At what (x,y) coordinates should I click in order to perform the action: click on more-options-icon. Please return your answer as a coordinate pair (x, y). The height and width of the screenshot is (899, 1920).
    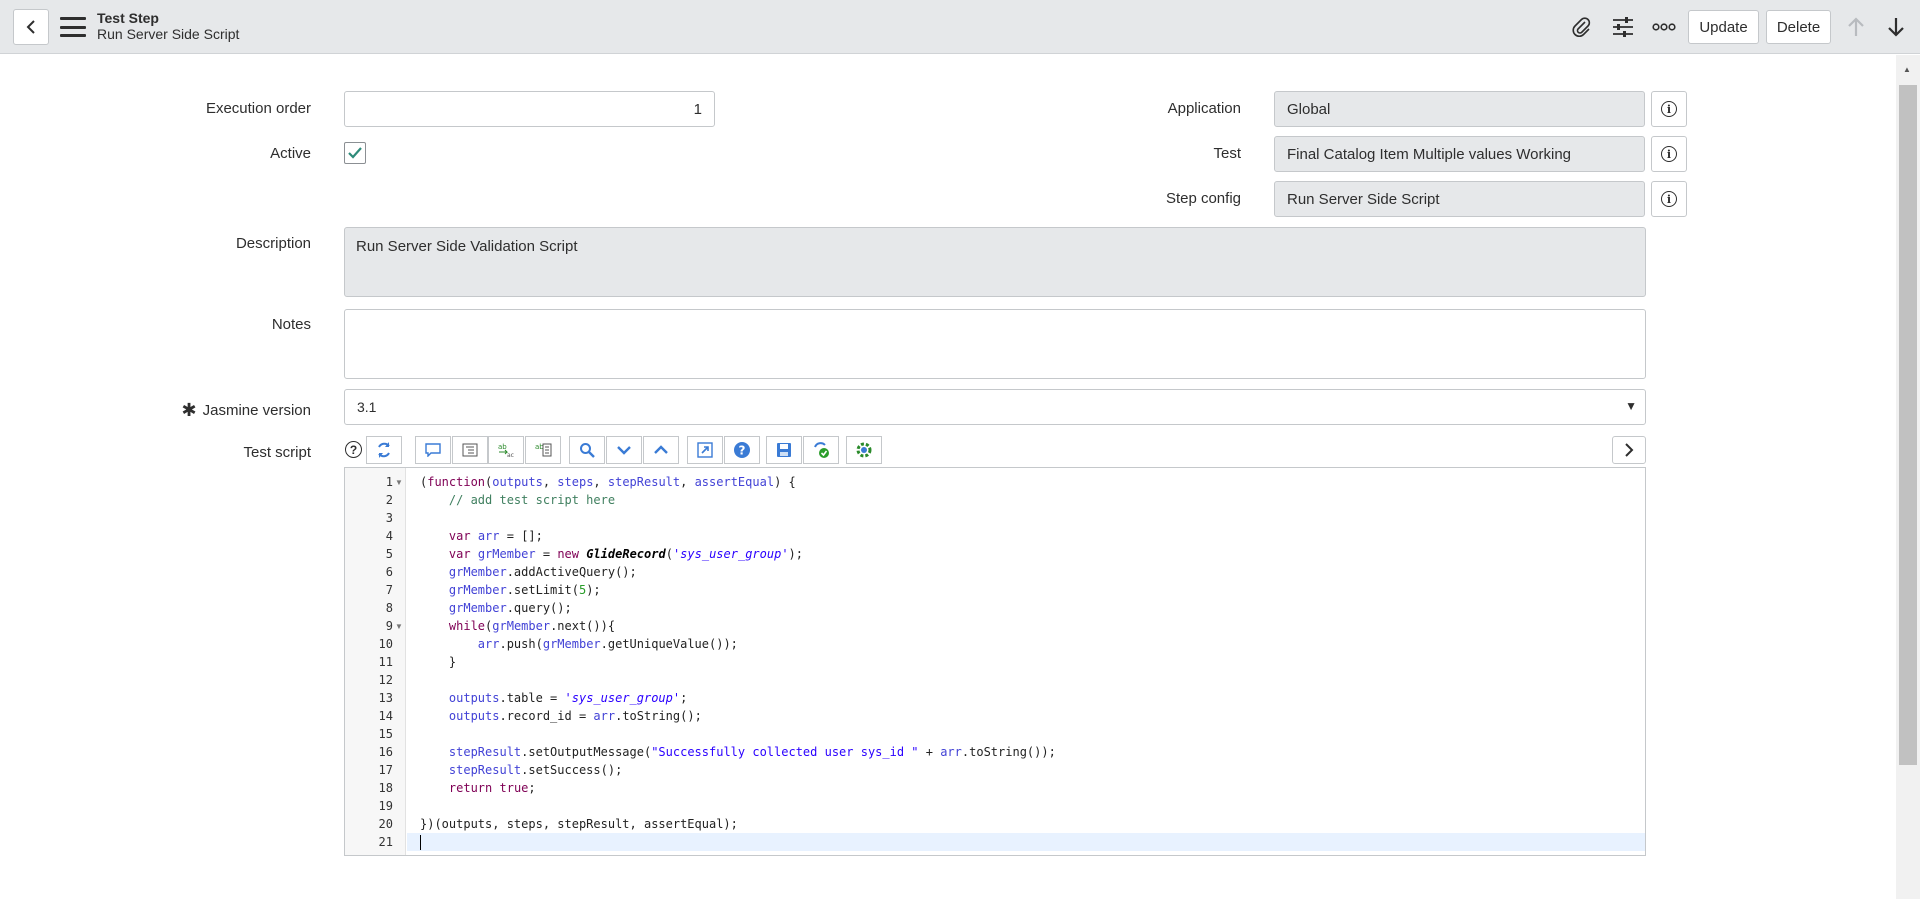
    Looking at the image, I should click on (1664, 27).